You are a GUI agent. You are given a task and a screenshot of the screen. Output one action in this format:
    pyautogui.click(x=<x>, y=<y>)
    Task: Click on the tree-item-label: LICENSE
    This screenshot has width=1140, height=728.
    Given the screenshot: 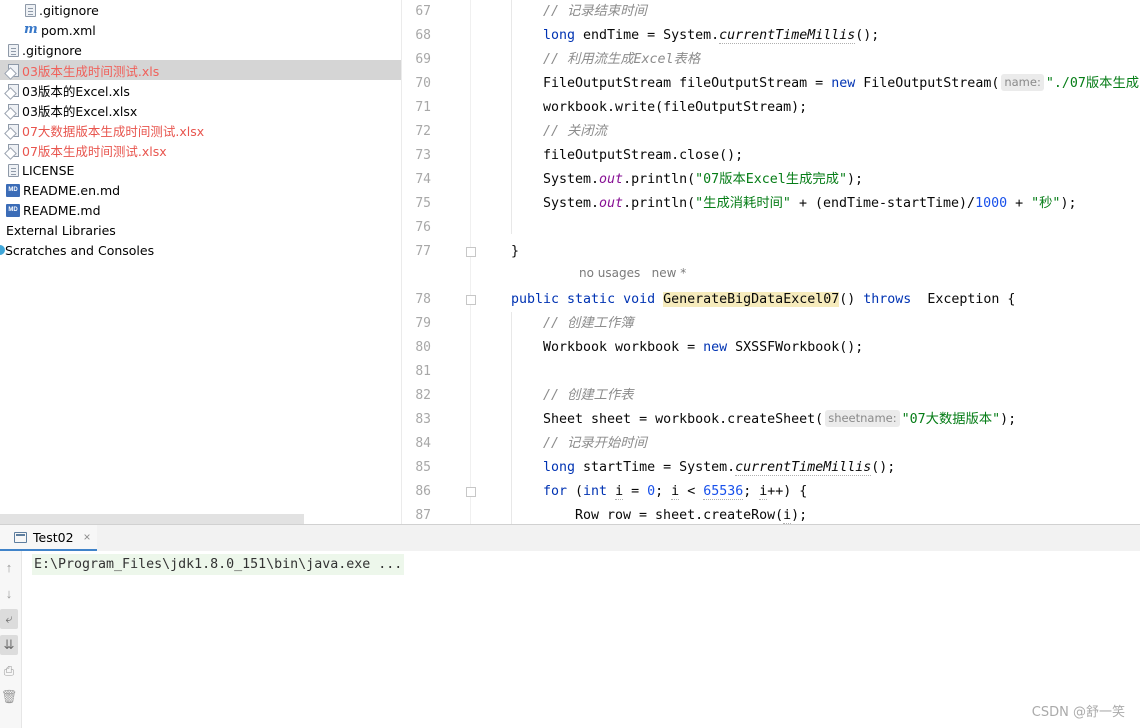 What is the action you would take?
    pyautogui.click(x=48, y=170)
    